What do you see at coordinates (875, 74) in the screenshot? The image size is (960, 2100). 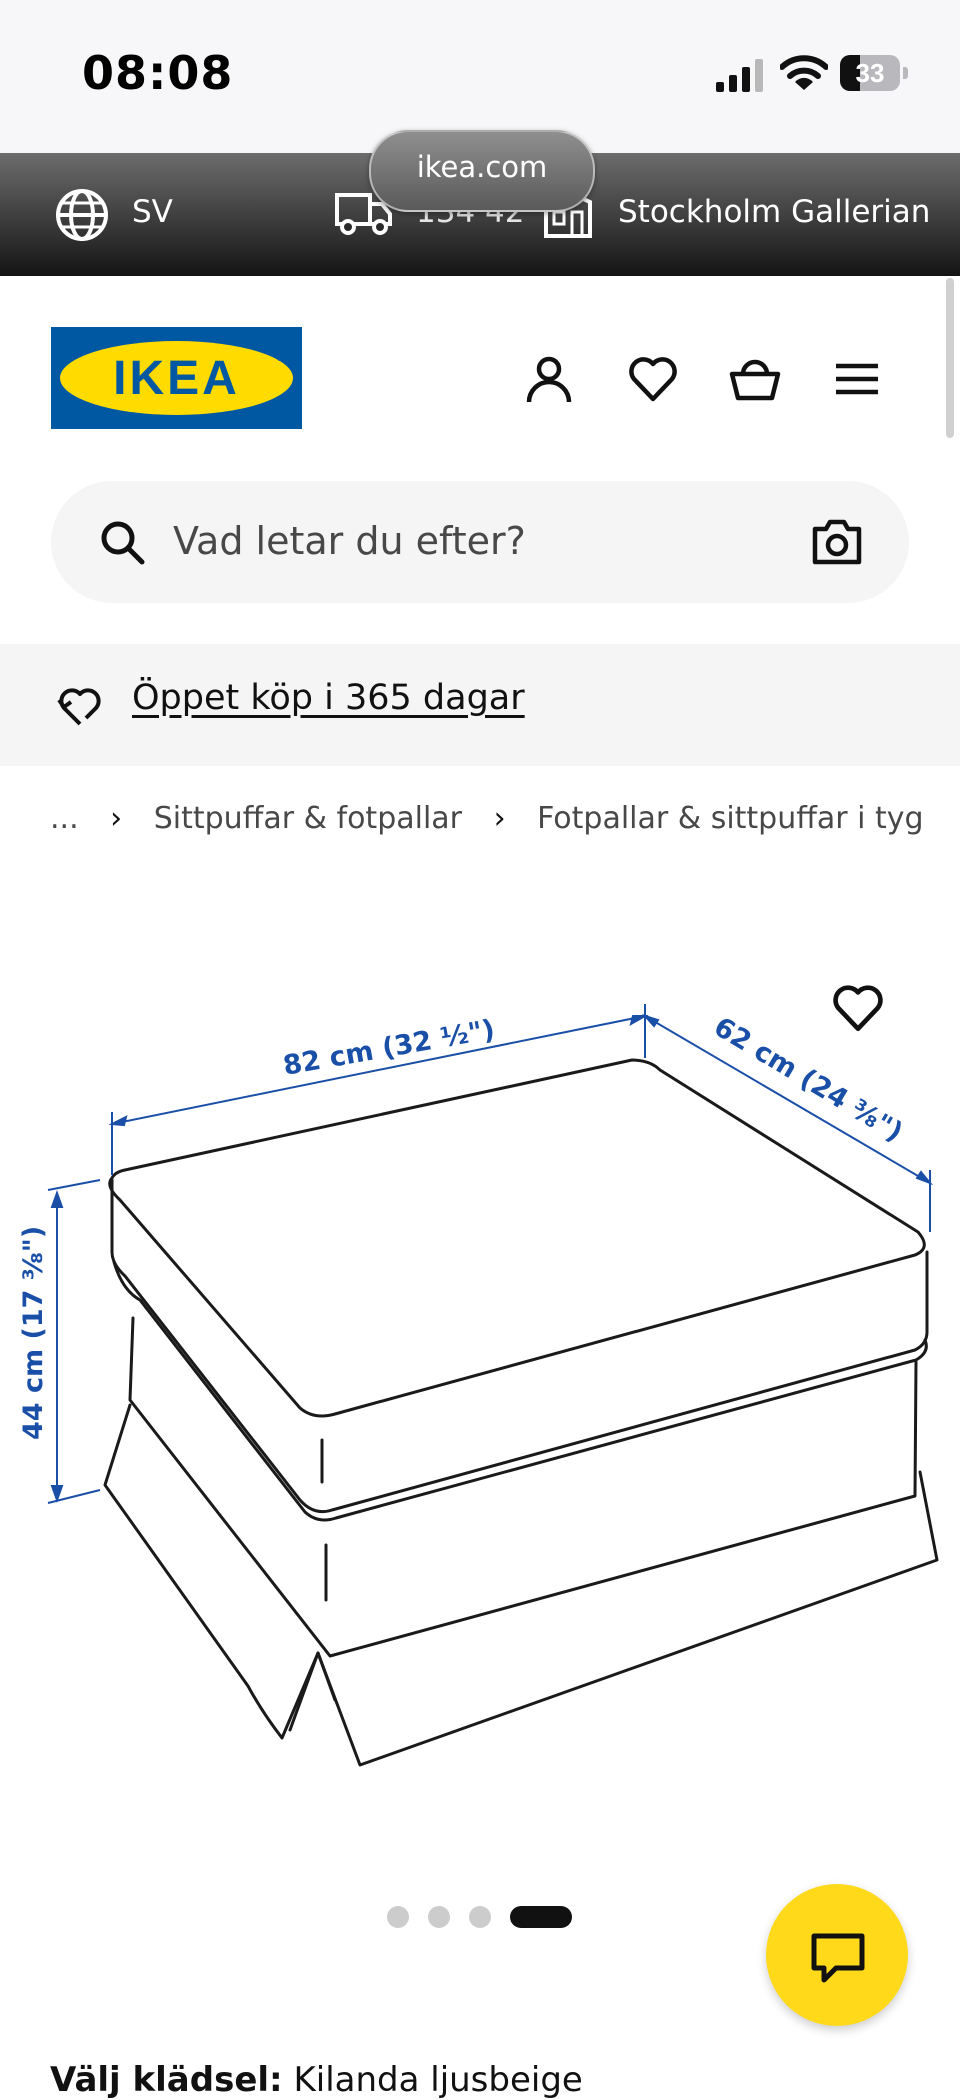 I see `battery-indicator: 33` at bounding box center [875, 74].